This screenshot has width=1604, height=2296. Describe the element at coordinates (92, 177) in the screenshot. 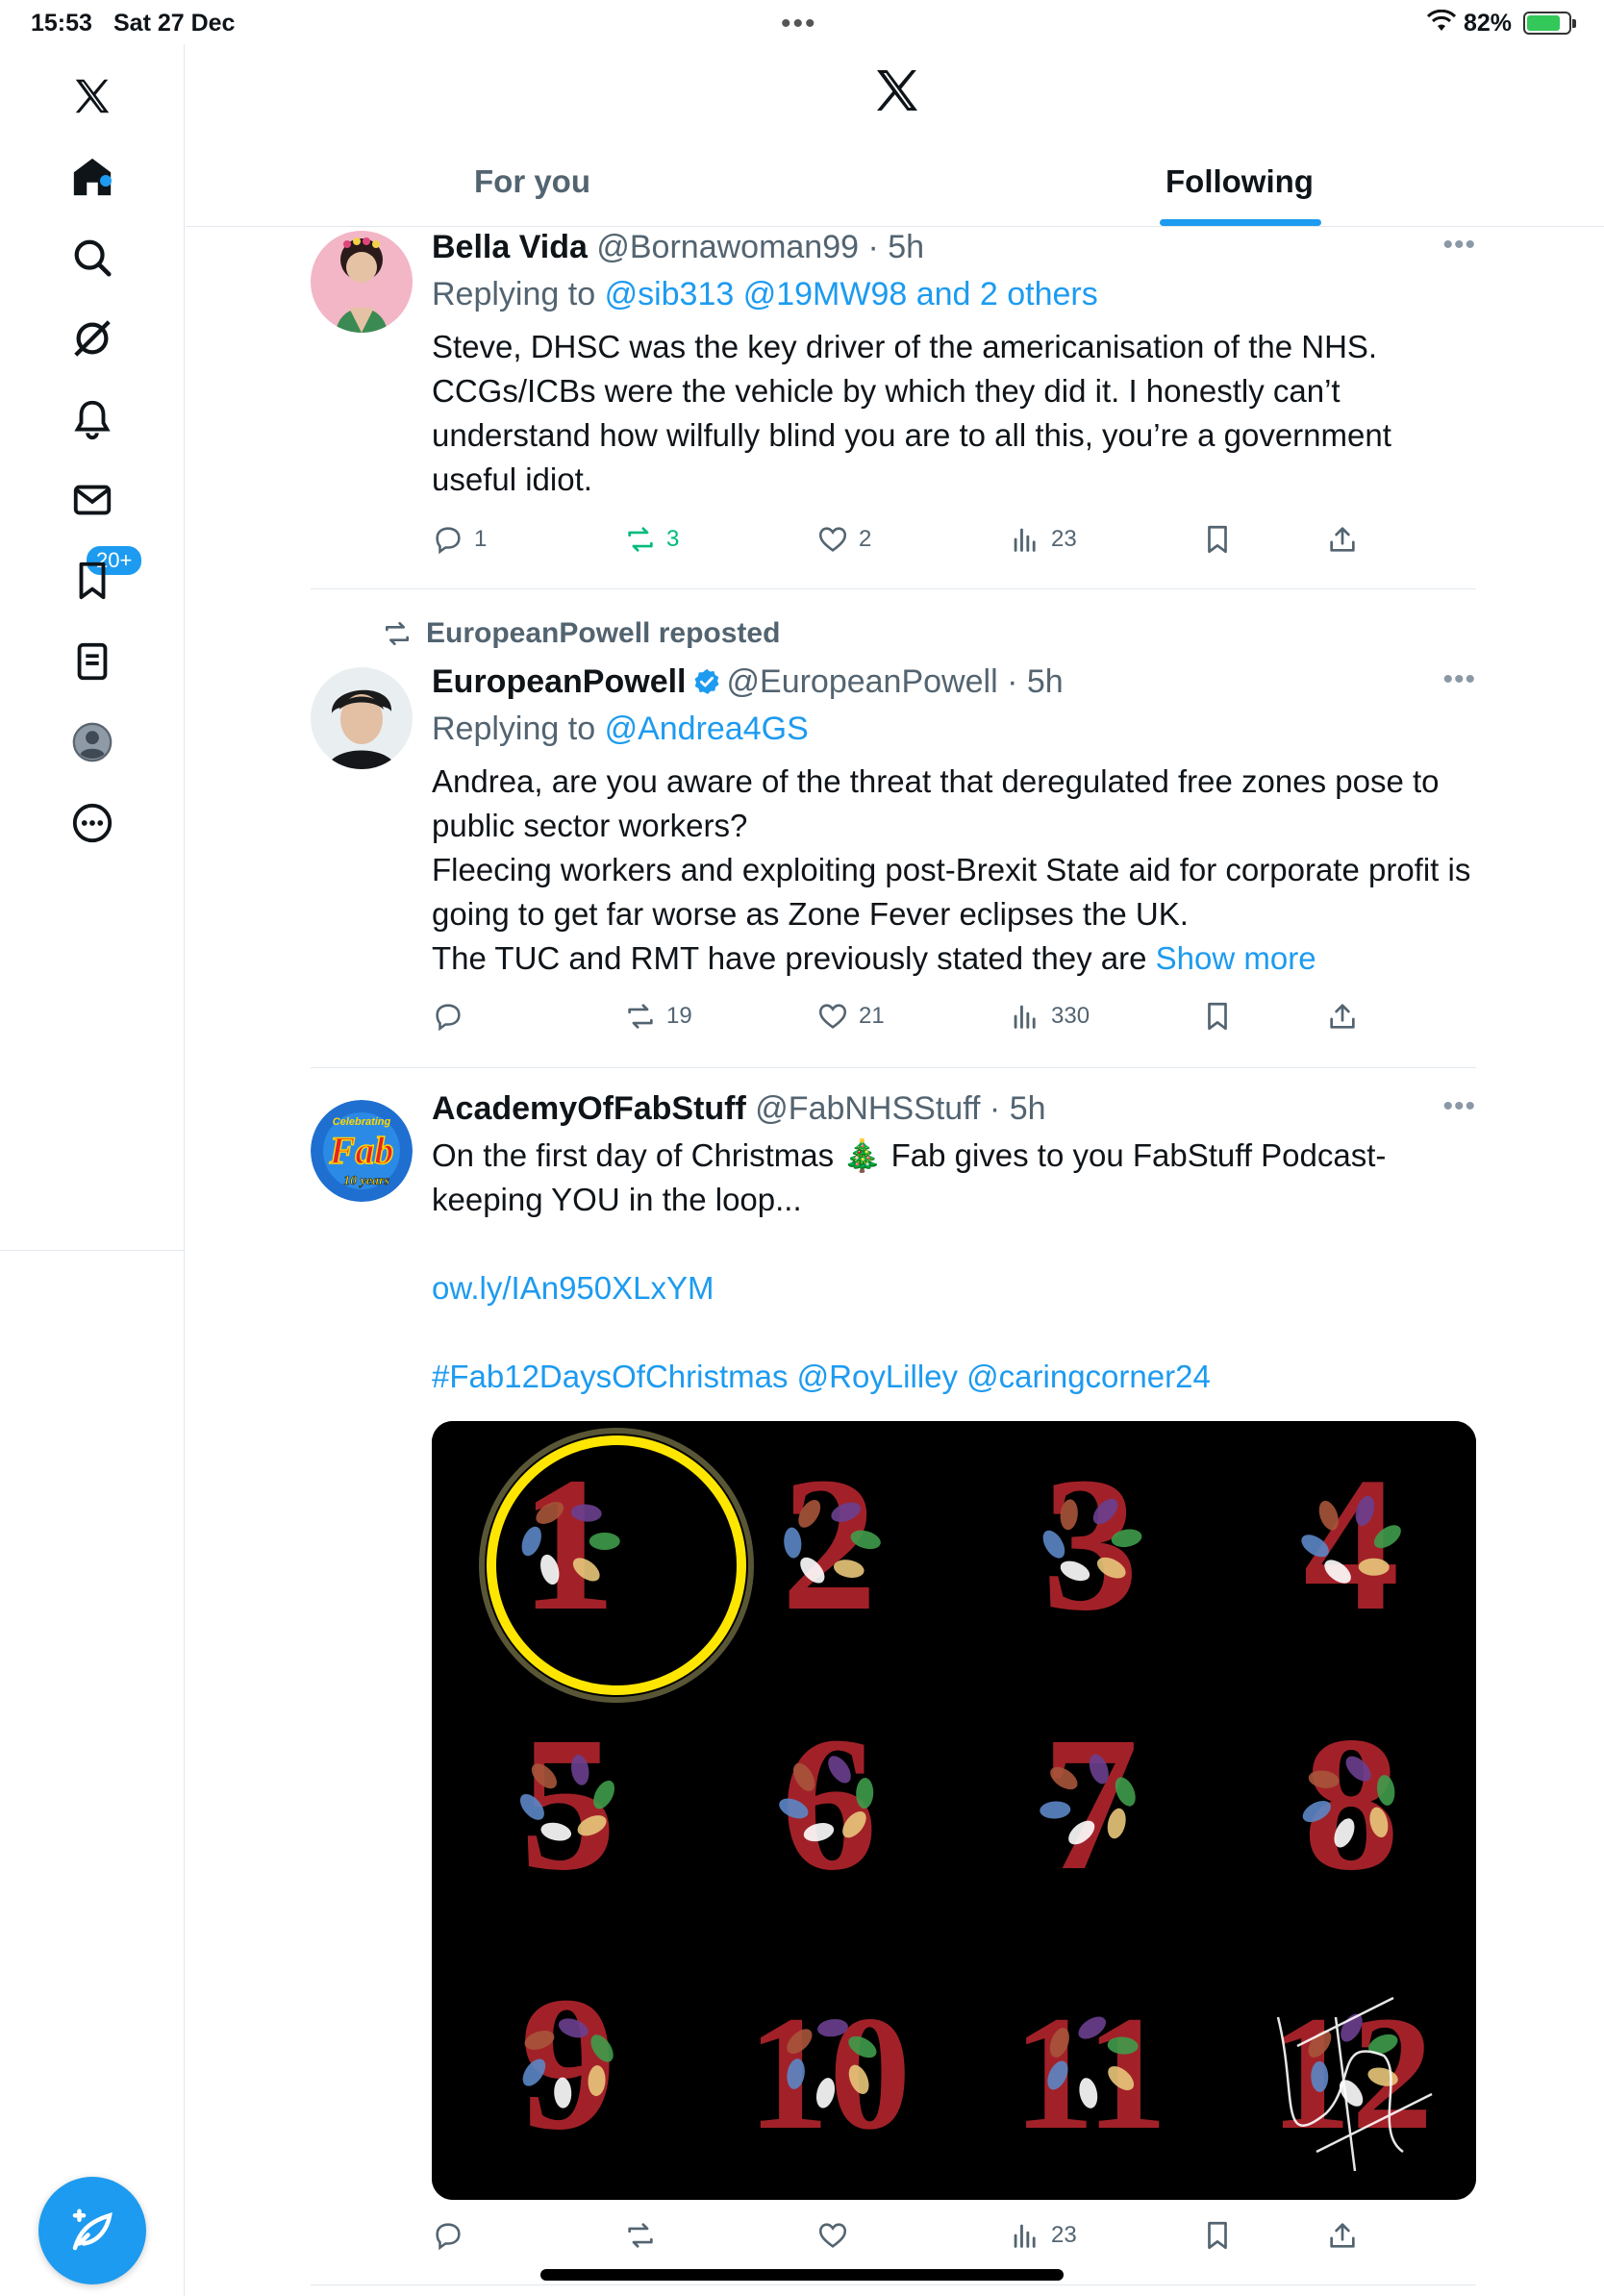

I see `home-icon` at that location.